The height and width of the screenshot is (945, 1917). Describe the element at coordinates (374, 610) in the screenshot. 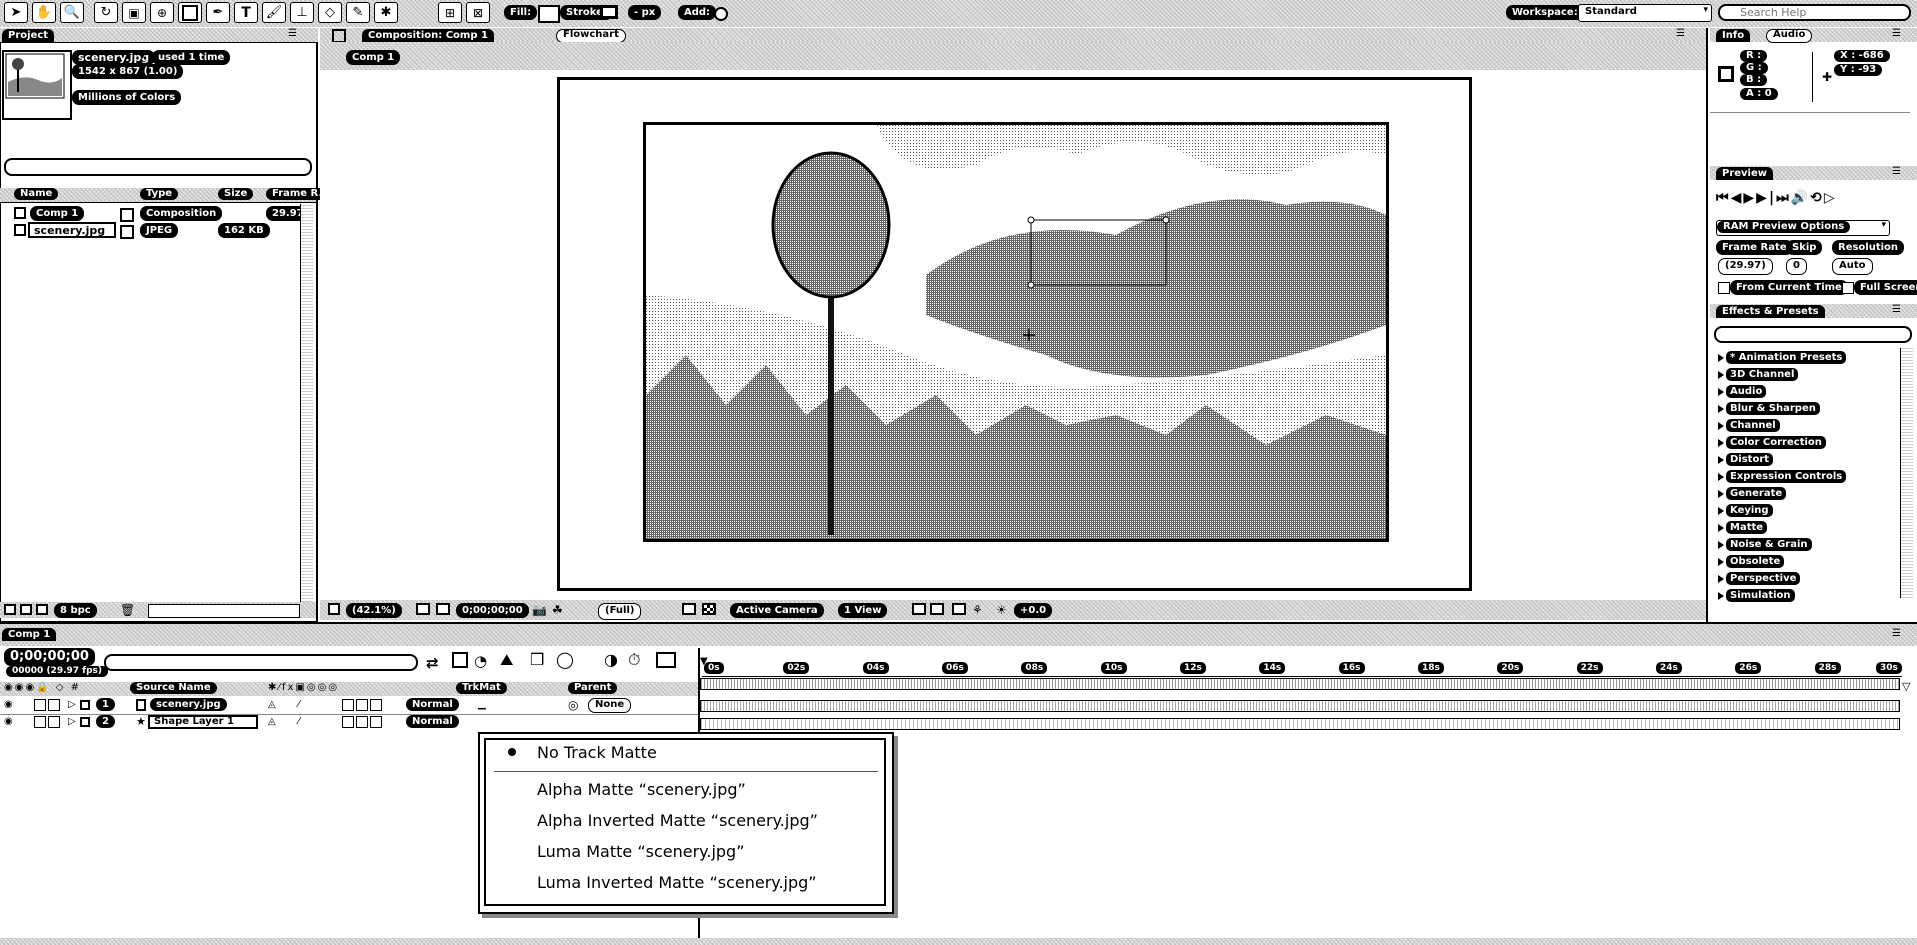

I see `magnification-select: (42.1%)` at that location.